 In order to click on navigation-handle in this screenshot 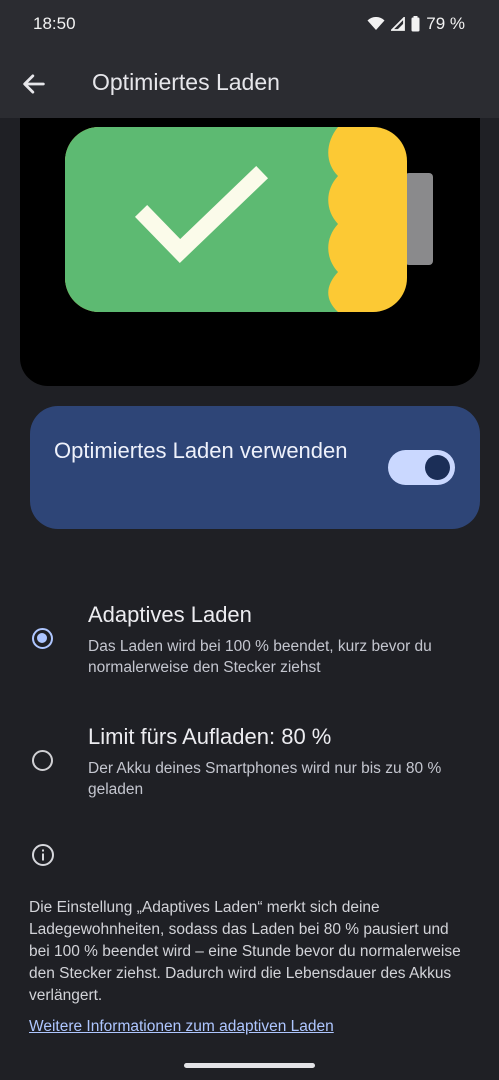, I will do `click(249, 1065)`.